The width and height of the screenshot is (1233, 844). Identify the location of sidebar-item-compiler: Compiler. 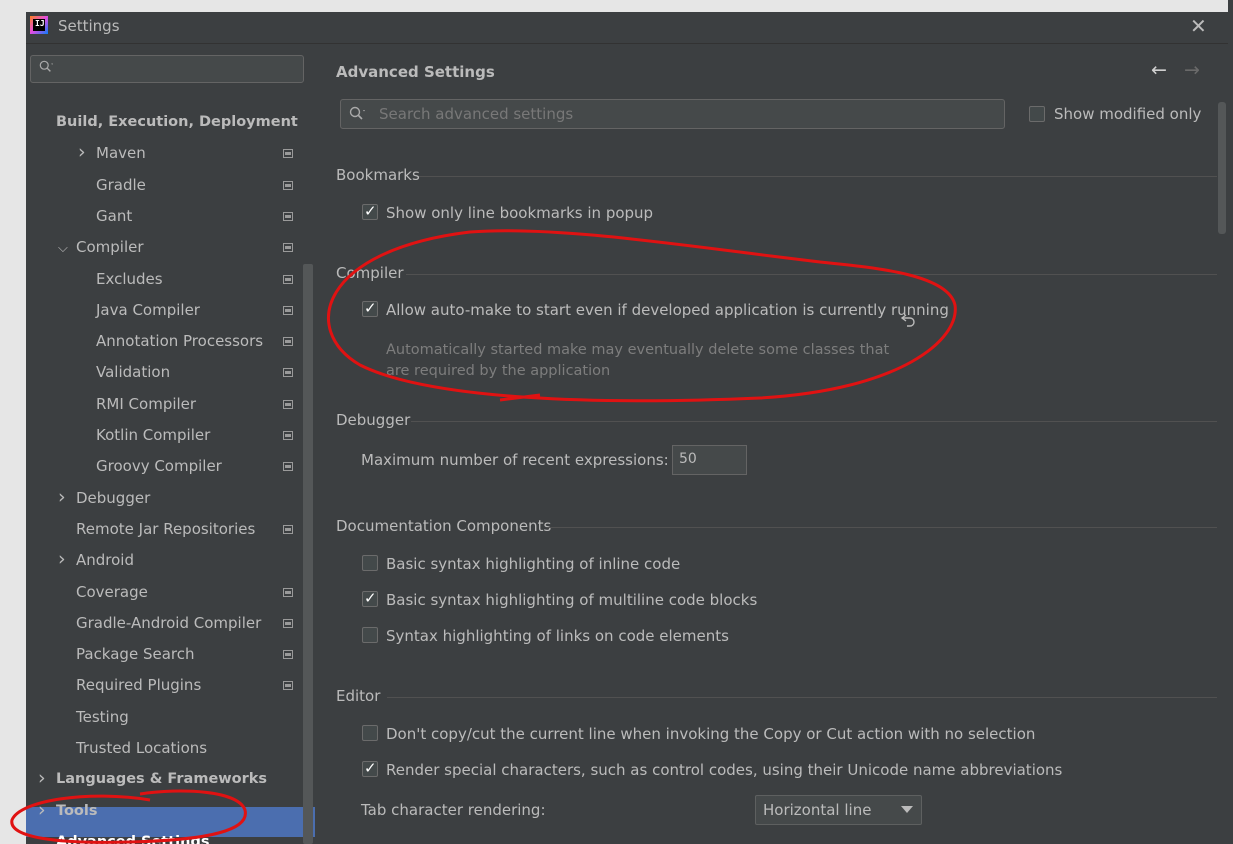
(110, 247).